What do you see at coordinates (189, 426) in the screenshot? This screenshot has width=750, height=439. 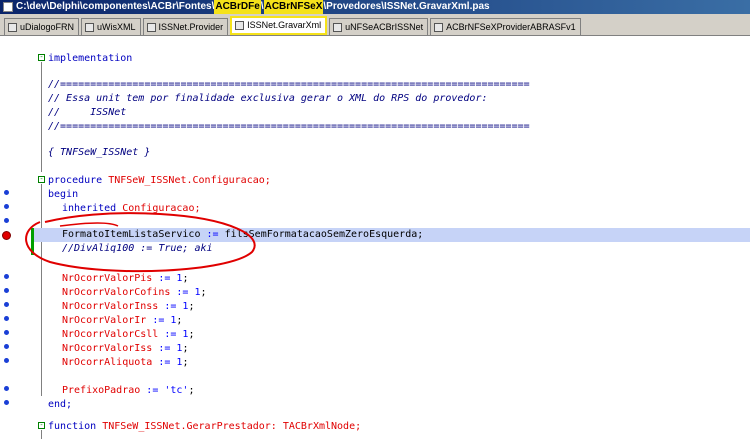 I see `function-name: TNFSeW_ISSNet.GerarPrestador:` at bounding box center [189, 426].